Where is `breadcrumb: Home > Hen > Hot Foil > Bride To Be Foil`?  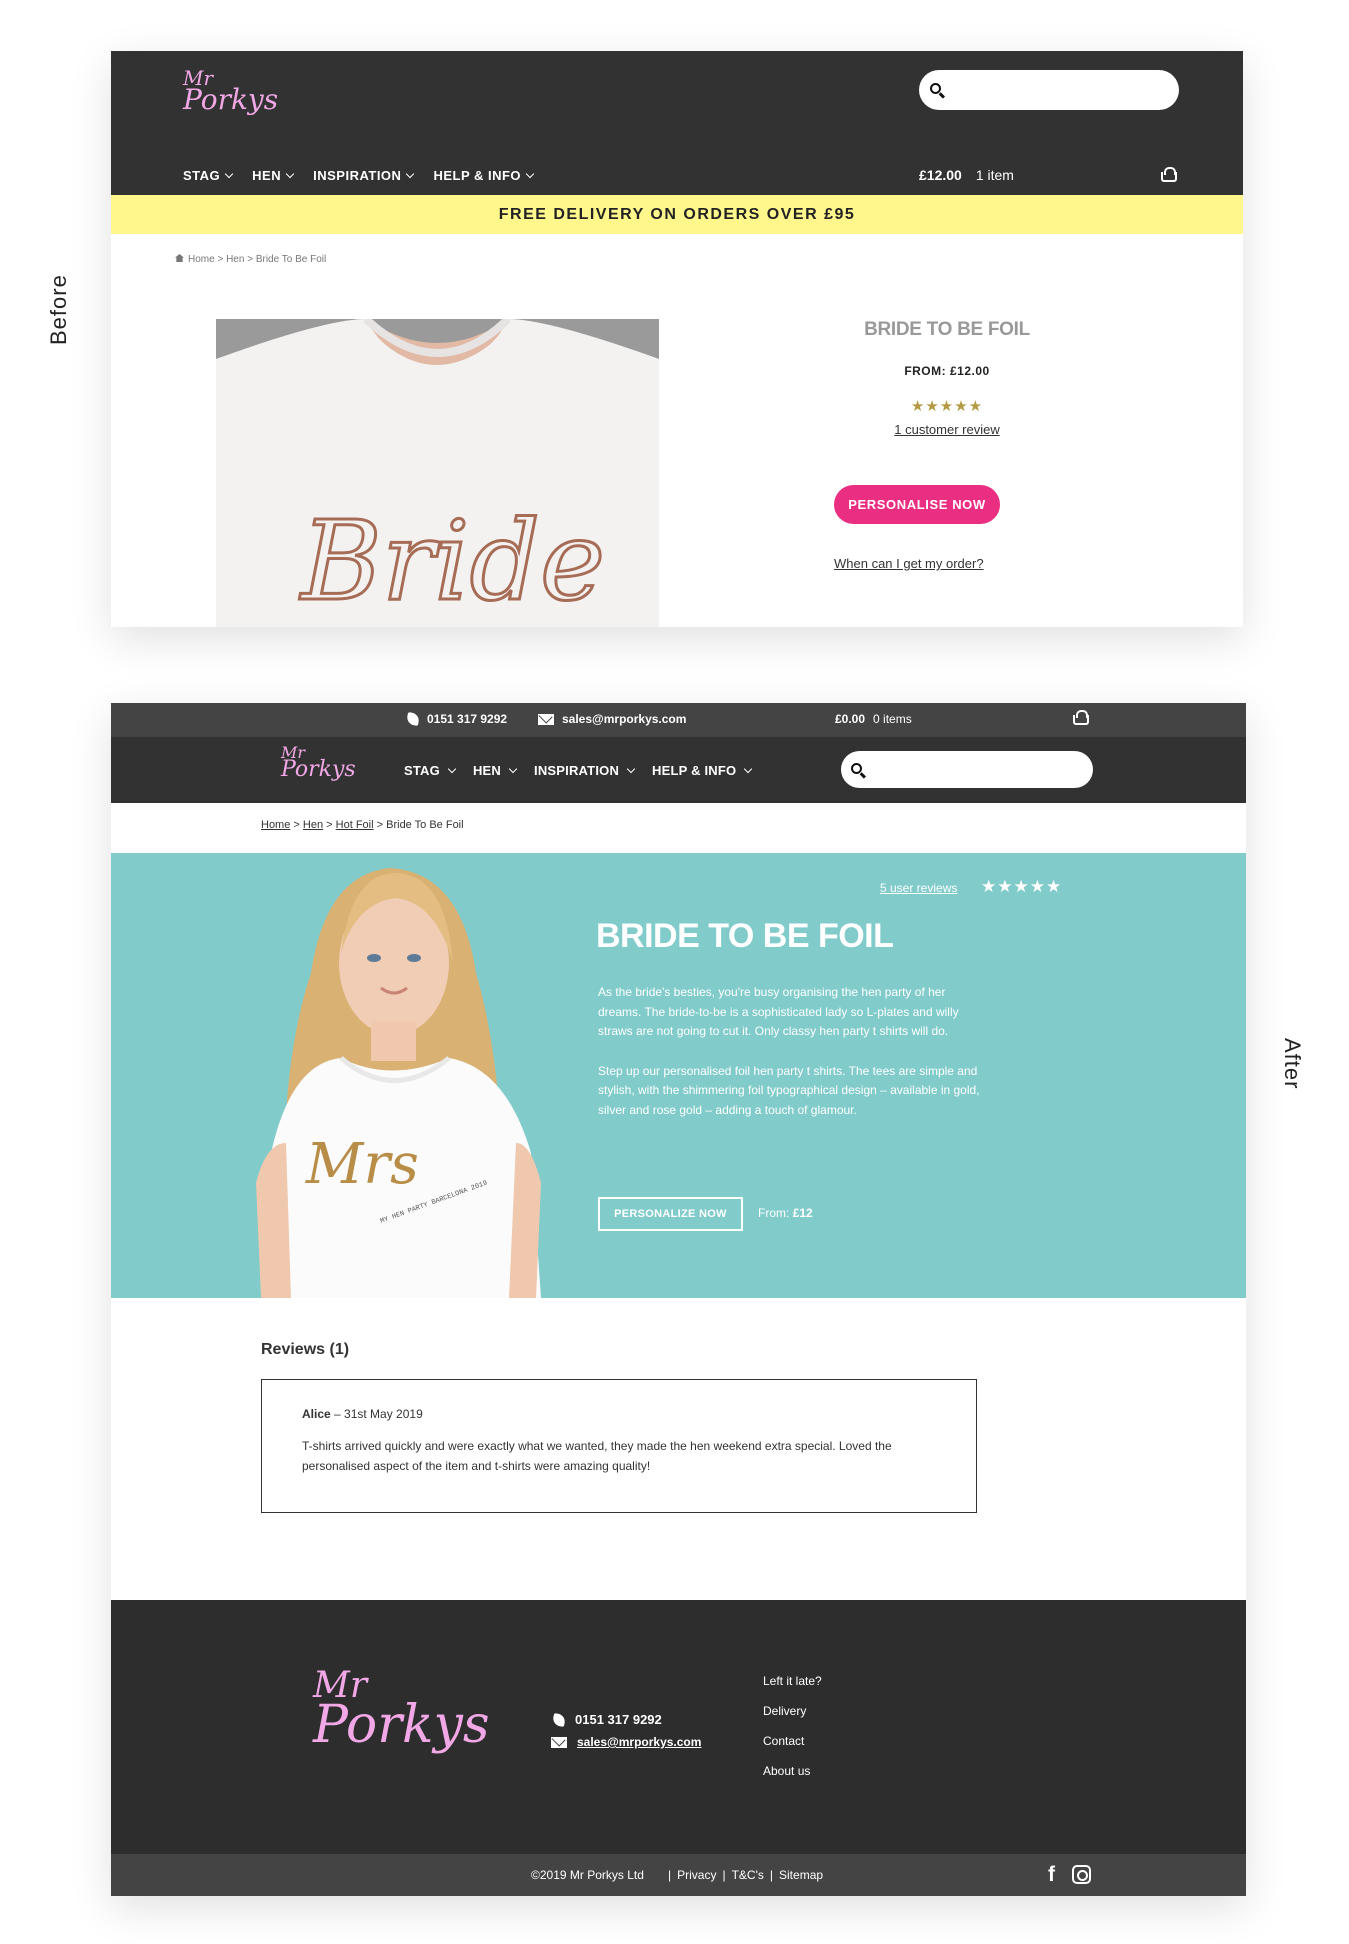 breadcrumb: Home > Hen > Hot Foil > Bride To Be Foil is located at coordinates (362, 825).